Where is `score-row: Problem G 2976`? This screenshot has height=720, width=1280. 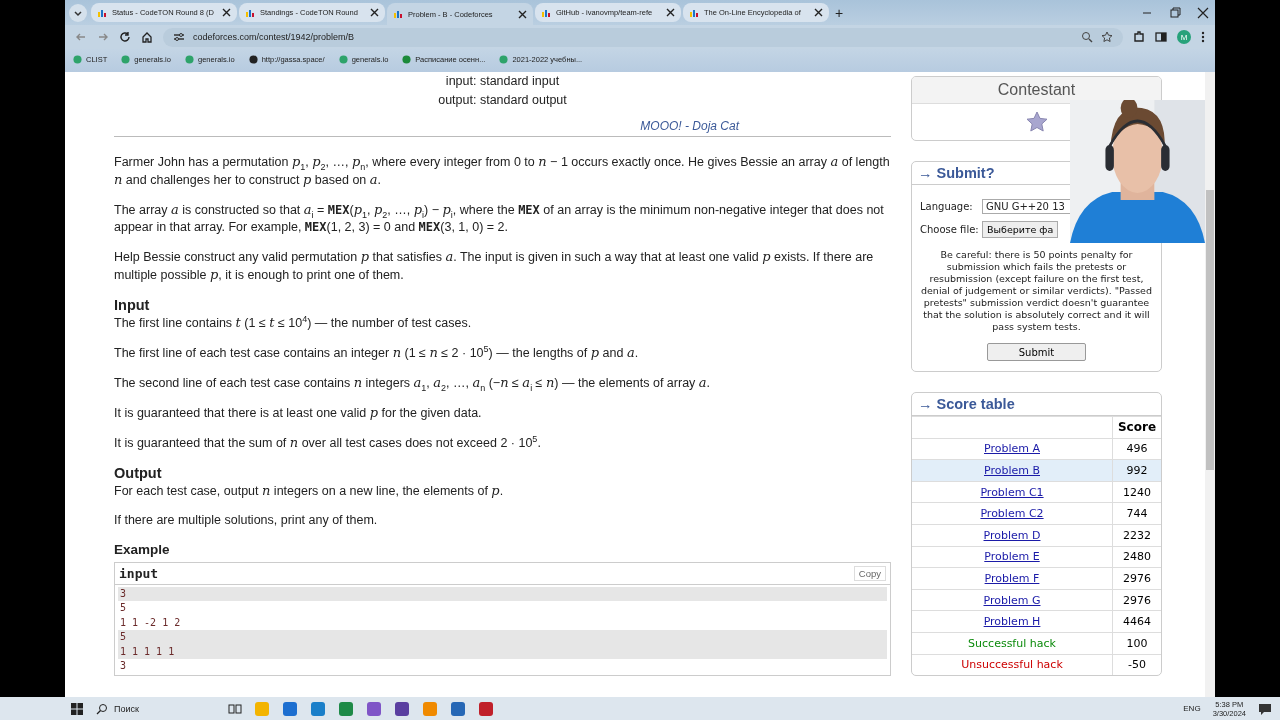
score-row: Problem G 2976 is located at coordinates (1036, 600).